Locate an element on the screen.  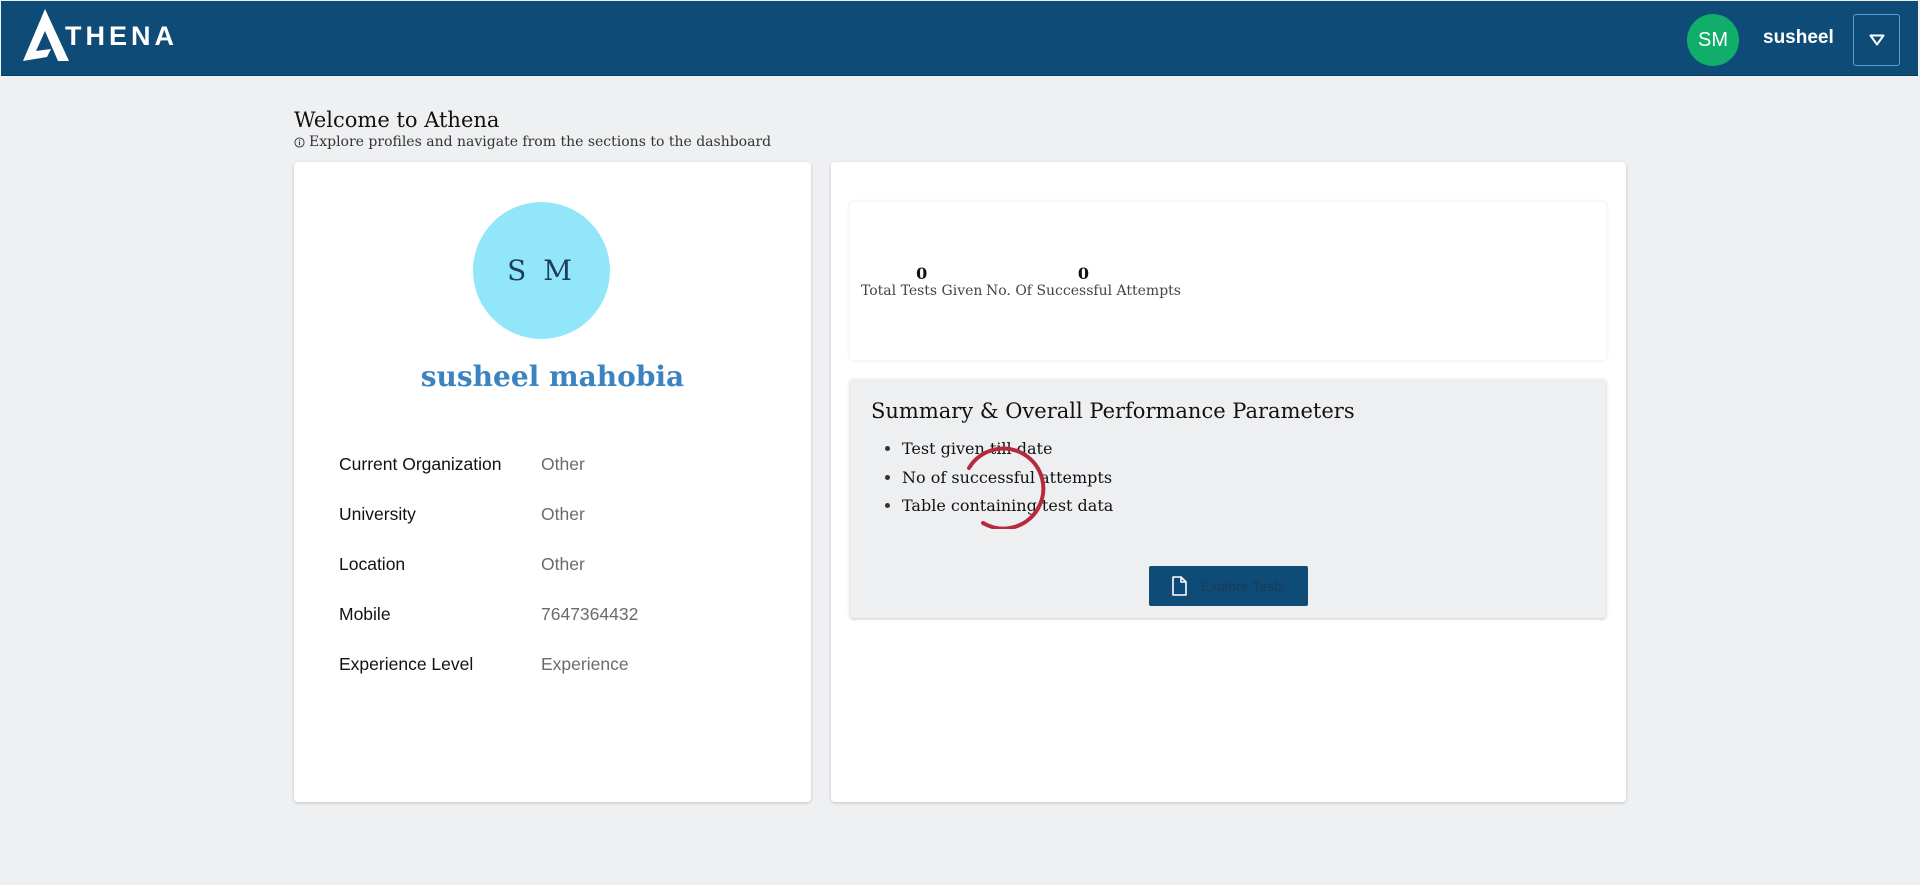
top-navbar: THENA SM susheel is located at coordinates (959, 38).